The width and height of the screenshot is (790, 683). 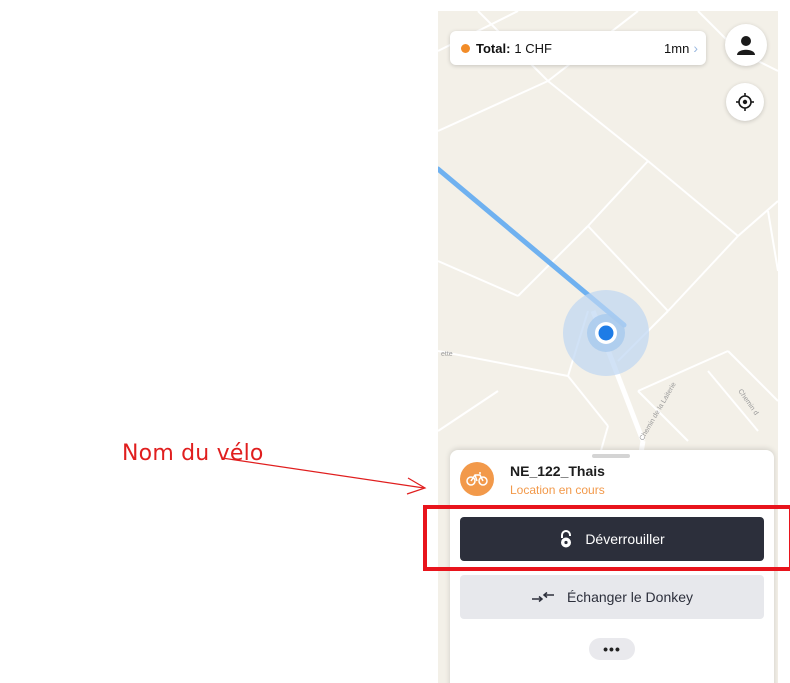 I want to click on trip-total-bar: Total: 1 CHF 1mn ›, so click(x=578, y=48).